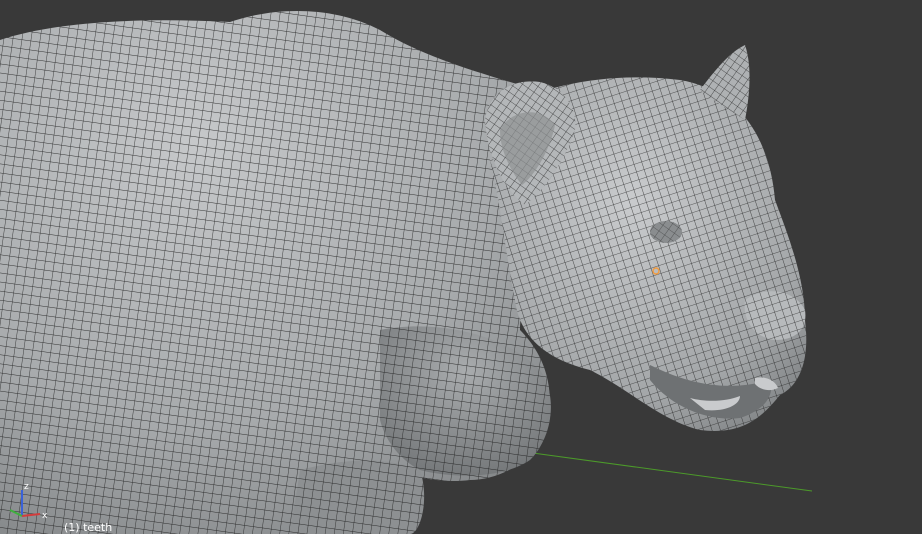 This screenshot has width=922, height=534. What do you see at coordinates (31, 515) in the screenshot?
I see `gizmo-x-axis` at bounding box center [31, 515].